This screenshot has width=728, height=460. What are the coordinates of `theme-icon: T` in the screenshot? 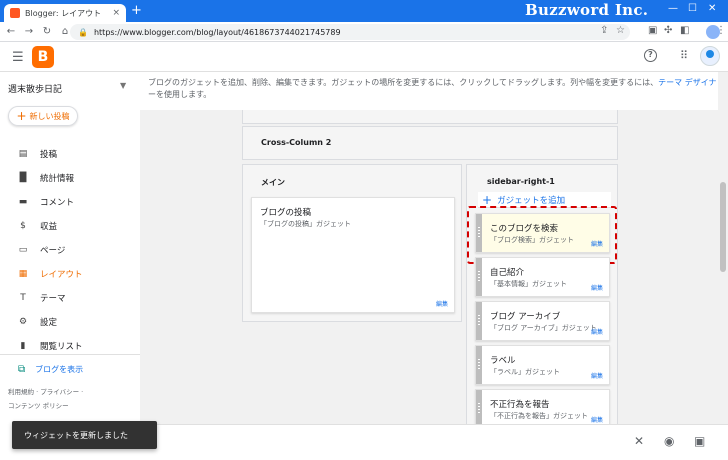 It's located at (23, 298).